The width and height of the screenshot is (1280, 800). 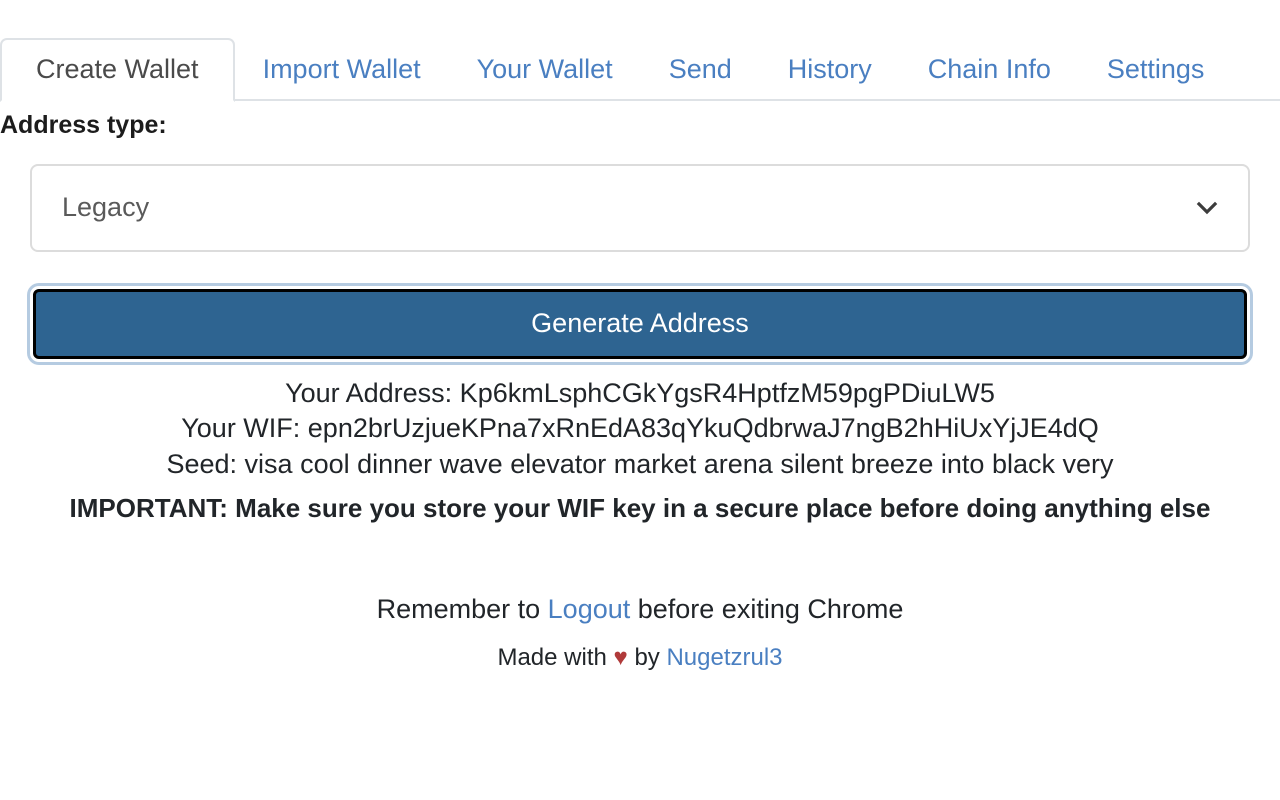 I want to click on tab-your-wallet: Your Wallet, so click(x=545, y=70).